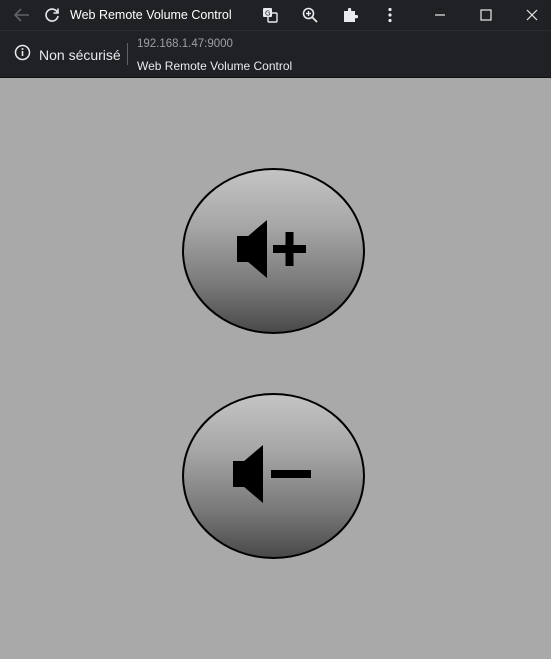 This screenshot has width=551, height=659. I want to click on volume-down-icon, so click(274, 476).